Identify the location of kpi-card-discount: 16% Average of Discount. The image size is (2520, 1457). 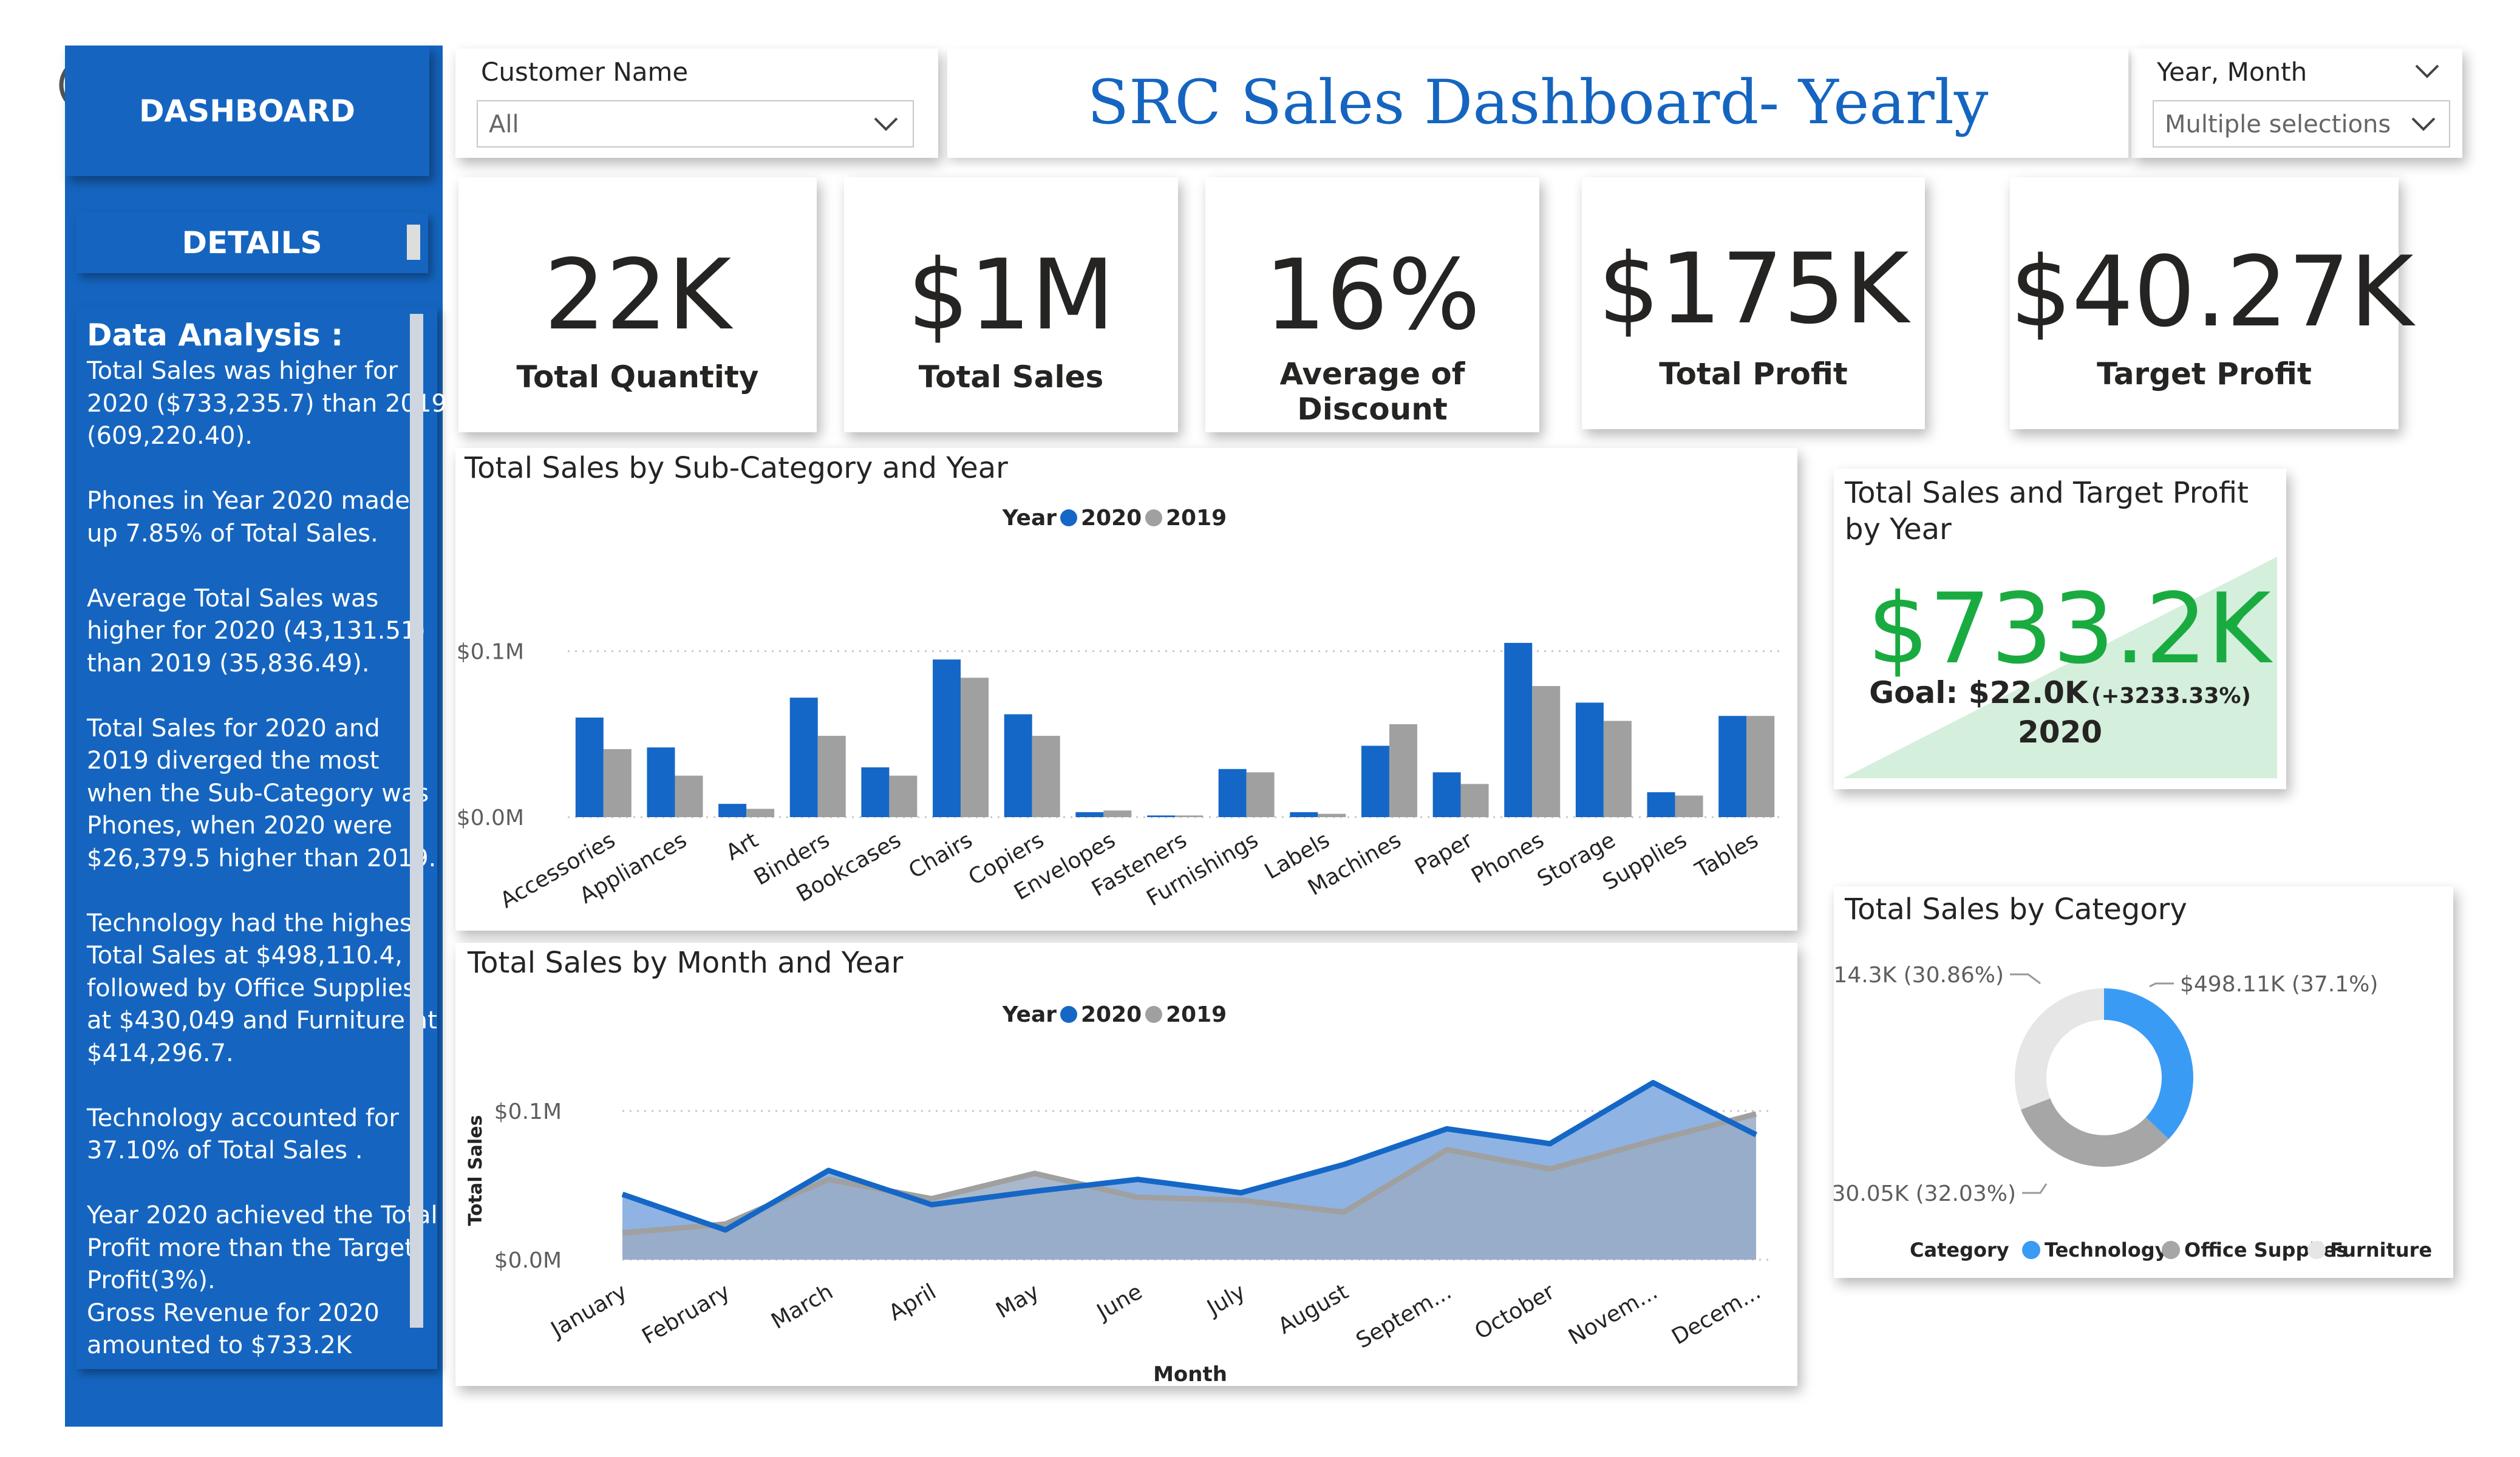
(1372, 304).